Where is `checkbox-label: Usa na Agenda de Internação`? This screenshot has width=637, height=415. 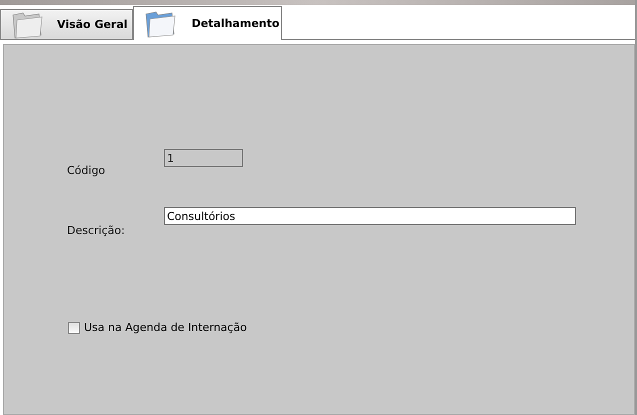 checkbox-label: Usa na Agenda de Internação is located at coordinates (165, 327).